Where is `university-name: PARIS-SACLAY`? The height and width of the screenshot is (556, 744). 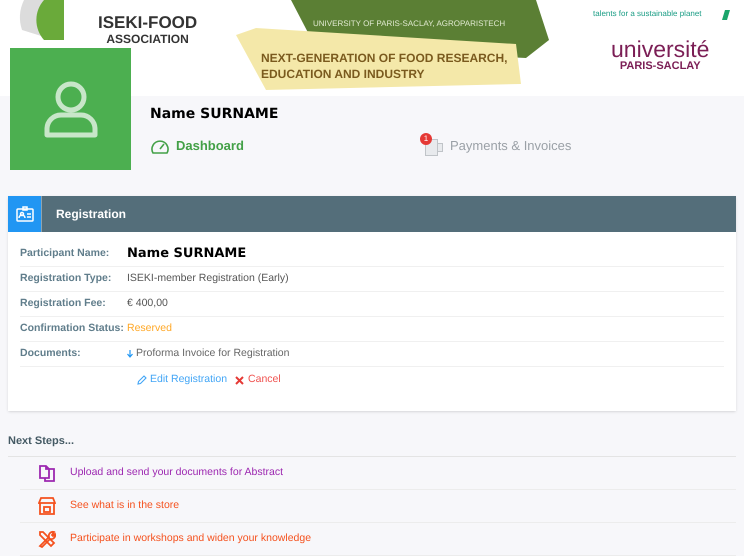
university-name: PARIS-SACLAY is located at coordinates (660, 66).